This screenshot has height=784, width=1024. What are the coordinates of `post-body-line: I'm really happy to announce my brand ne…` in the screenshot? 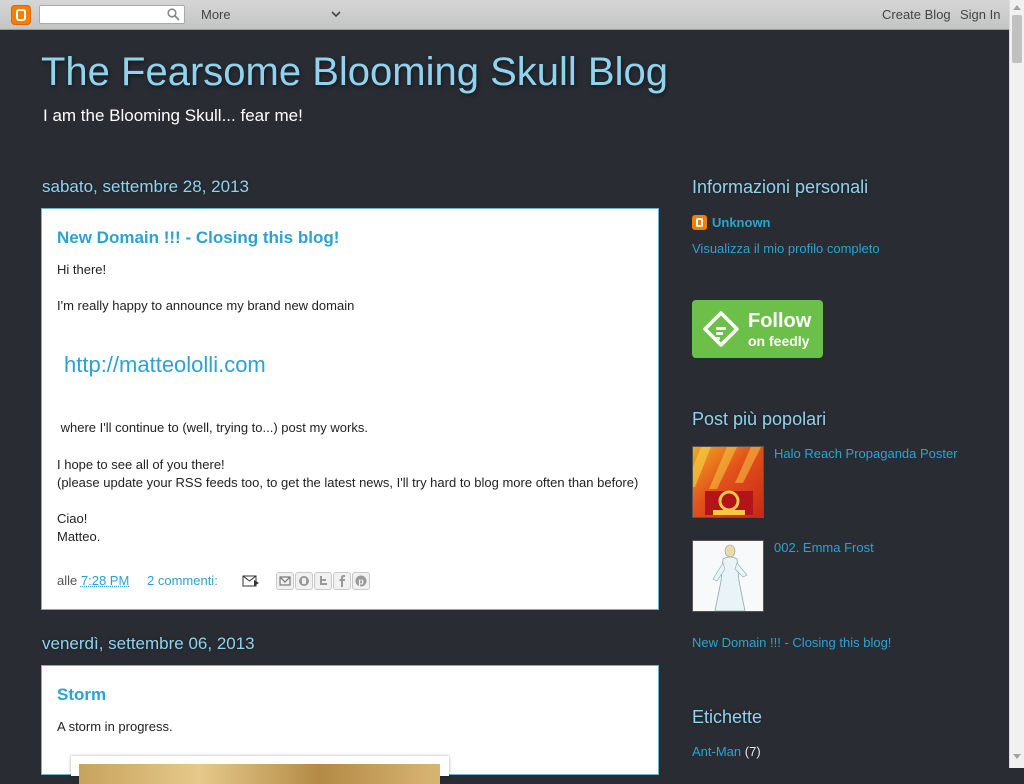 It's located at (206, 305).